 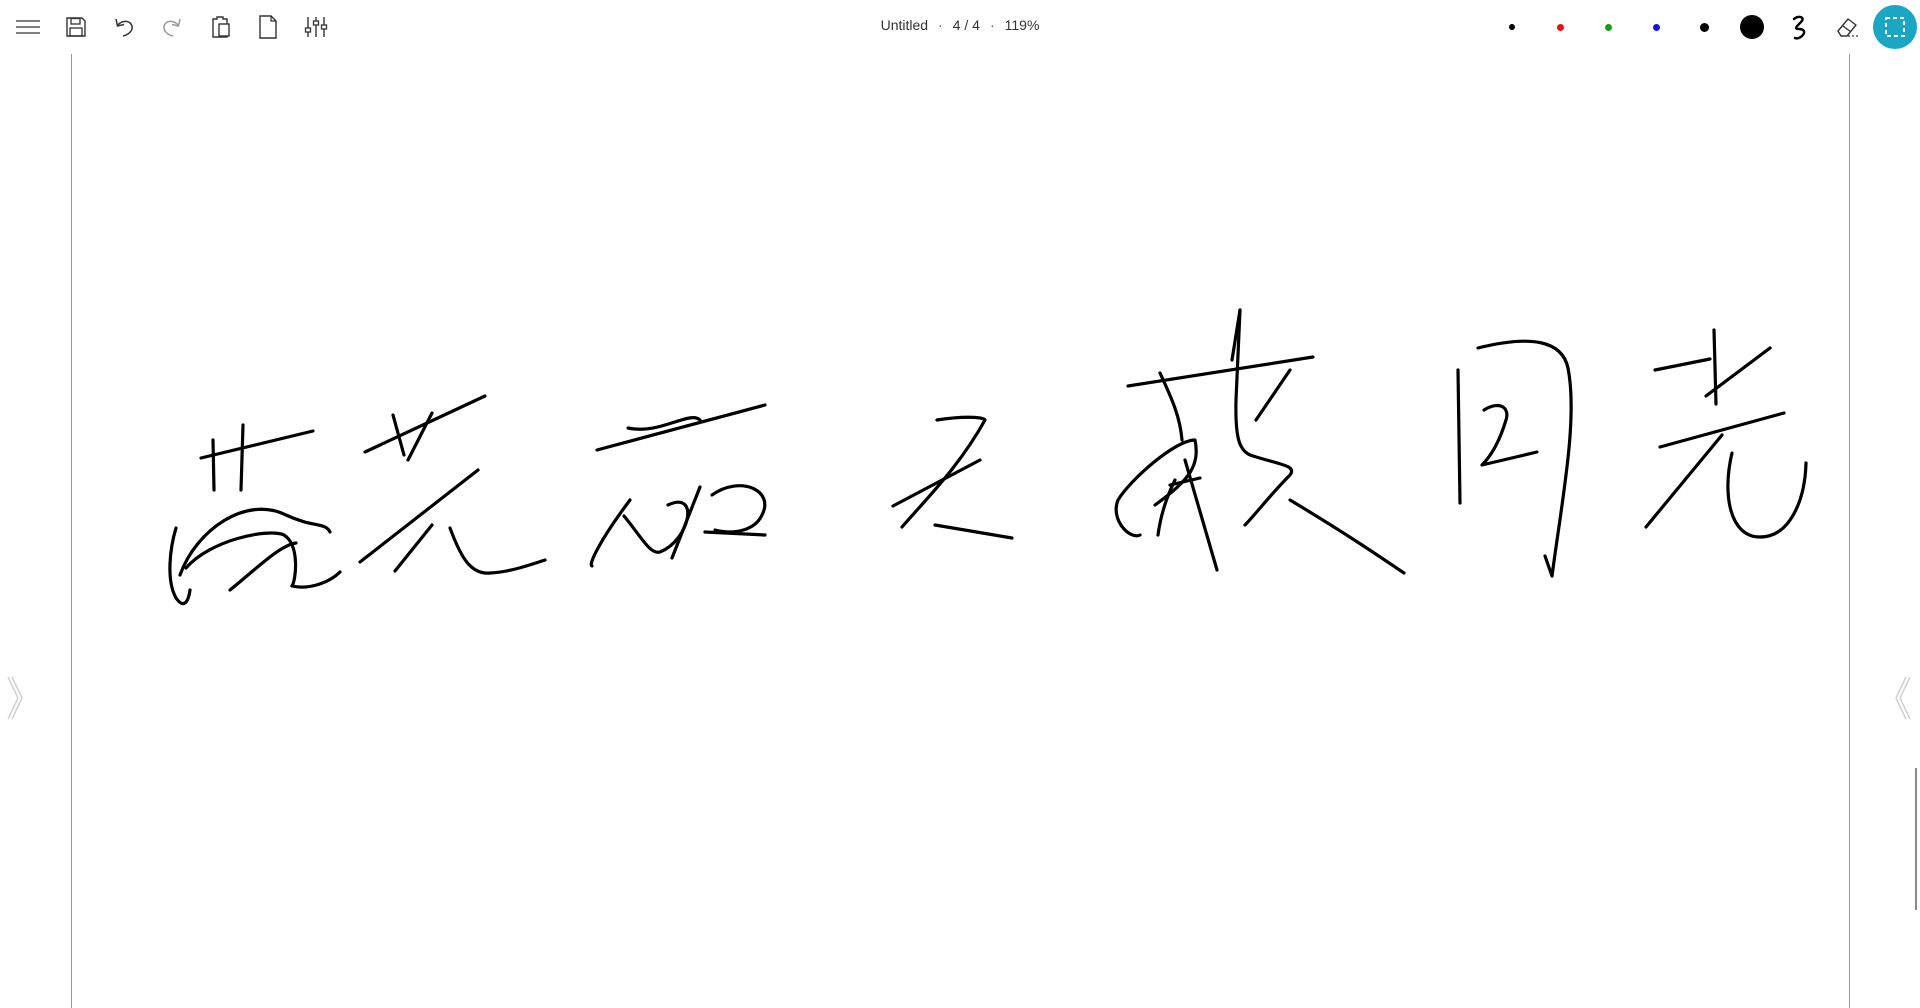 I want to click on pen-green-button, so click(x=1608, y=27).